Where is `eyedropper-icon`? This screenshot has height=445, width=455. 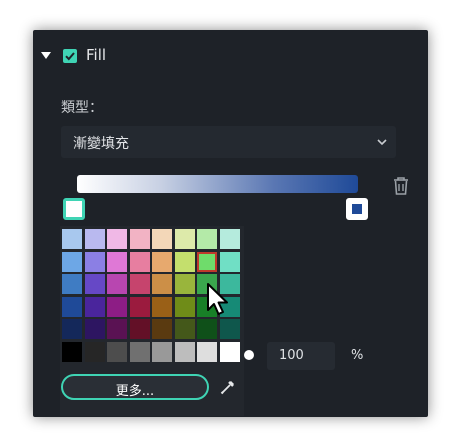
eyedropper-icon is located at coordinates (228, 387).